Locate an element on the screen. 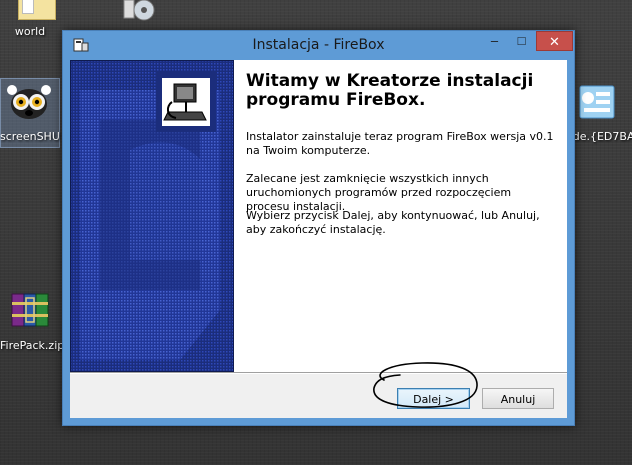 Image resolution: width=632 pixels, height=465 pixels. disc-setup-icon is located at coordinates (139, 10).